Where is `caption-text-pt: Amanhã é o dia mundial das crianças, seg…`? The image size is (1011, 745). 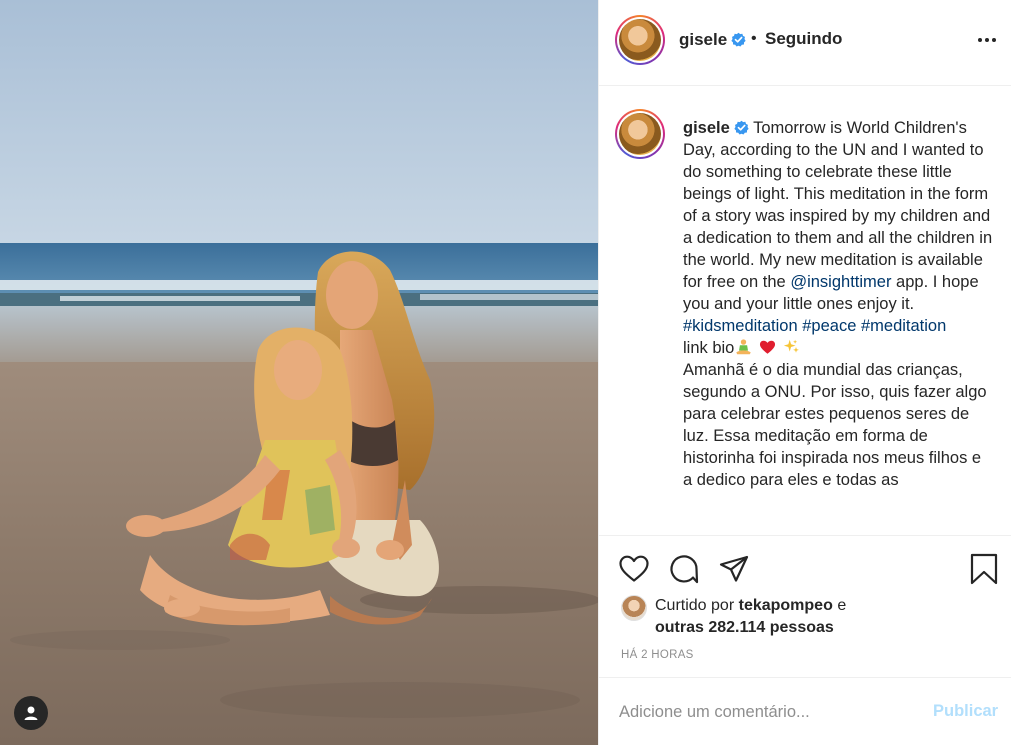 caption-text-pt: Amanhã é o dia mundial das crianças, seg… is located at coordinates (835, 425).